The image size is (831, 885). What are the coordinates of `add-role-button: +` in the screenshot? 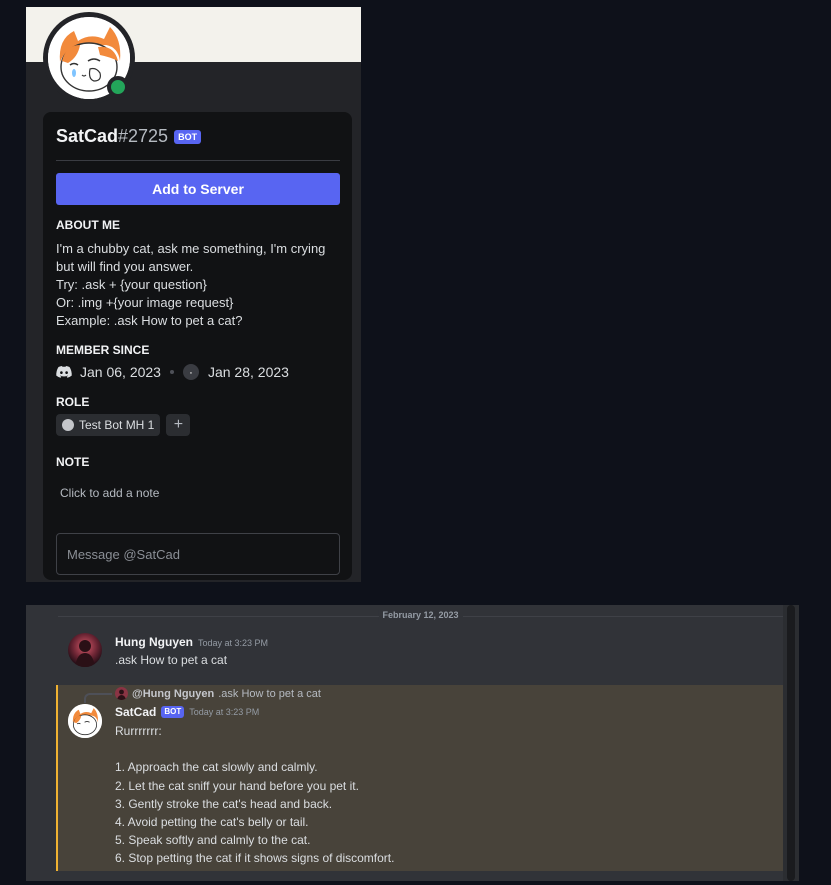 It's located at (178, 425).